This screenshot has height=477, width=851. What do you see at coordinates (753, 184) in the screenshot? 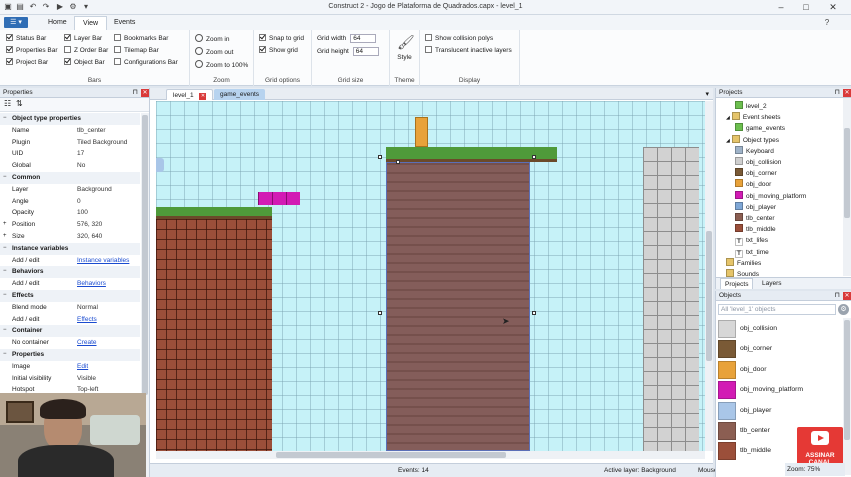
I see `tree-item: obj_door` at bounding box center [753, 184].